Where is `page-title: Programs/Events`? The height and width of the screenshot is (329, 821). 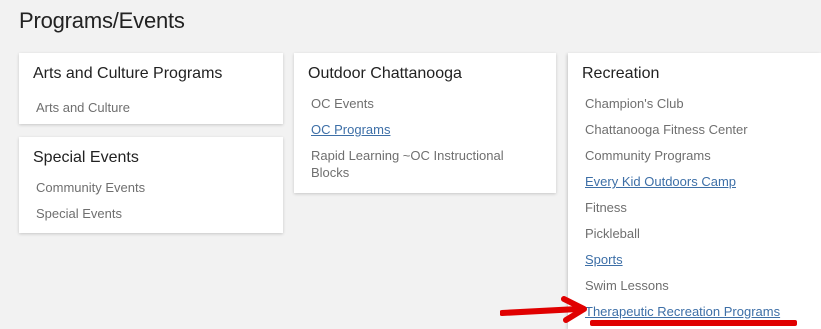
page-title: Programs/Events is located at coordinates (102, 20).